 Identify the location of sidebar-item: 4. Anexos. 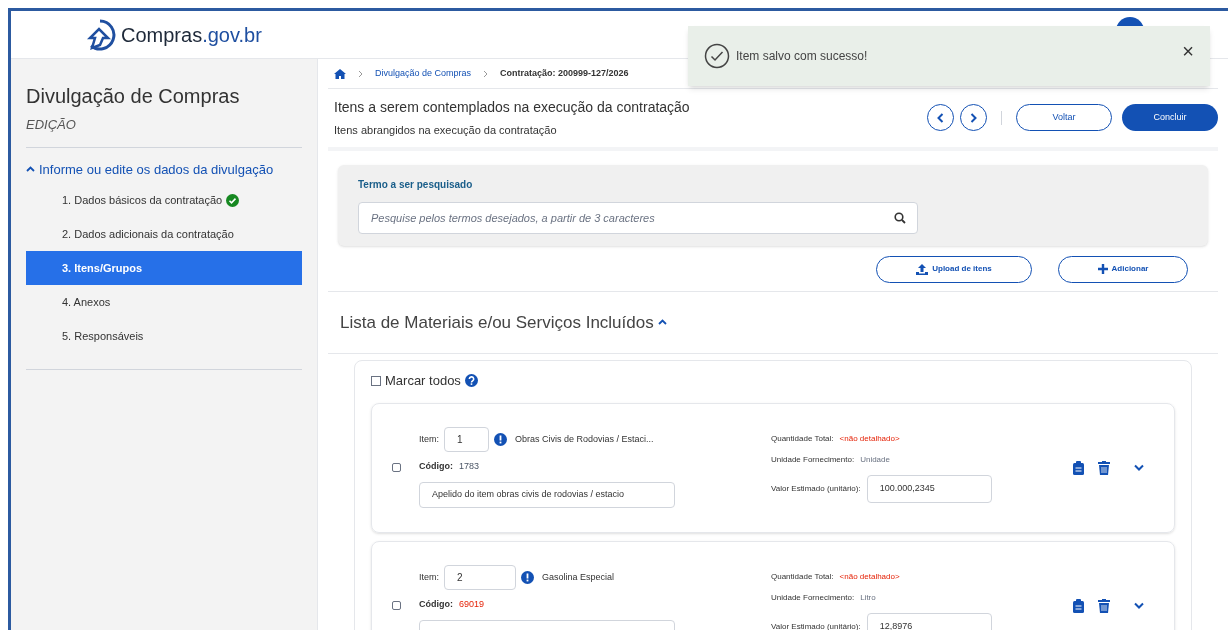
(164, 302).